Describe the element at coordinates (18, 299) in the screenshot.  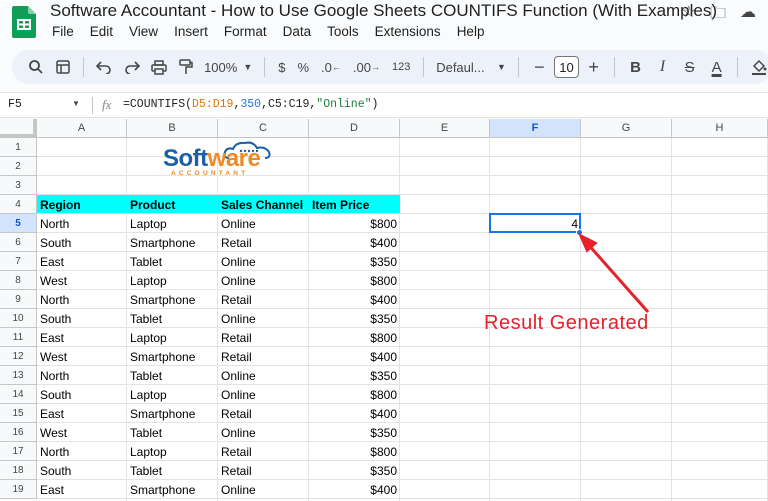
I see `row-header-9: 9` at that location.